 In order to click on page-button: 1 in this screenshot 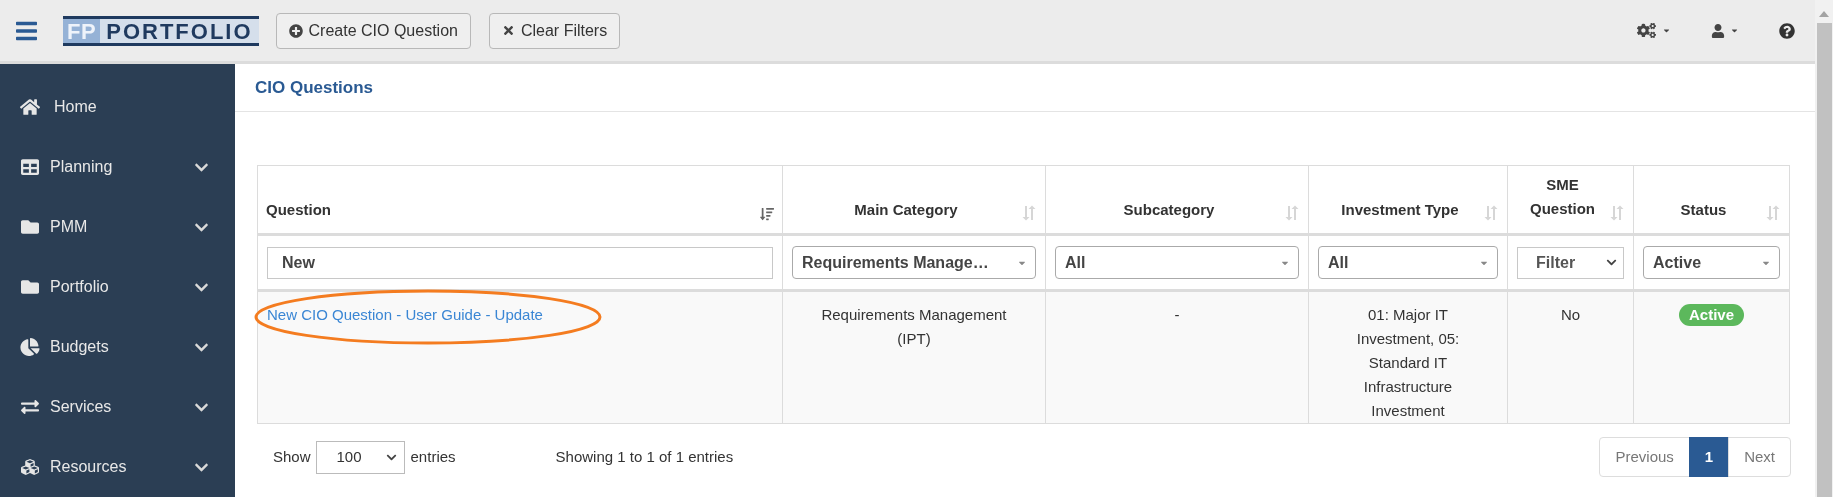, I will do `click(1709, 457)`.